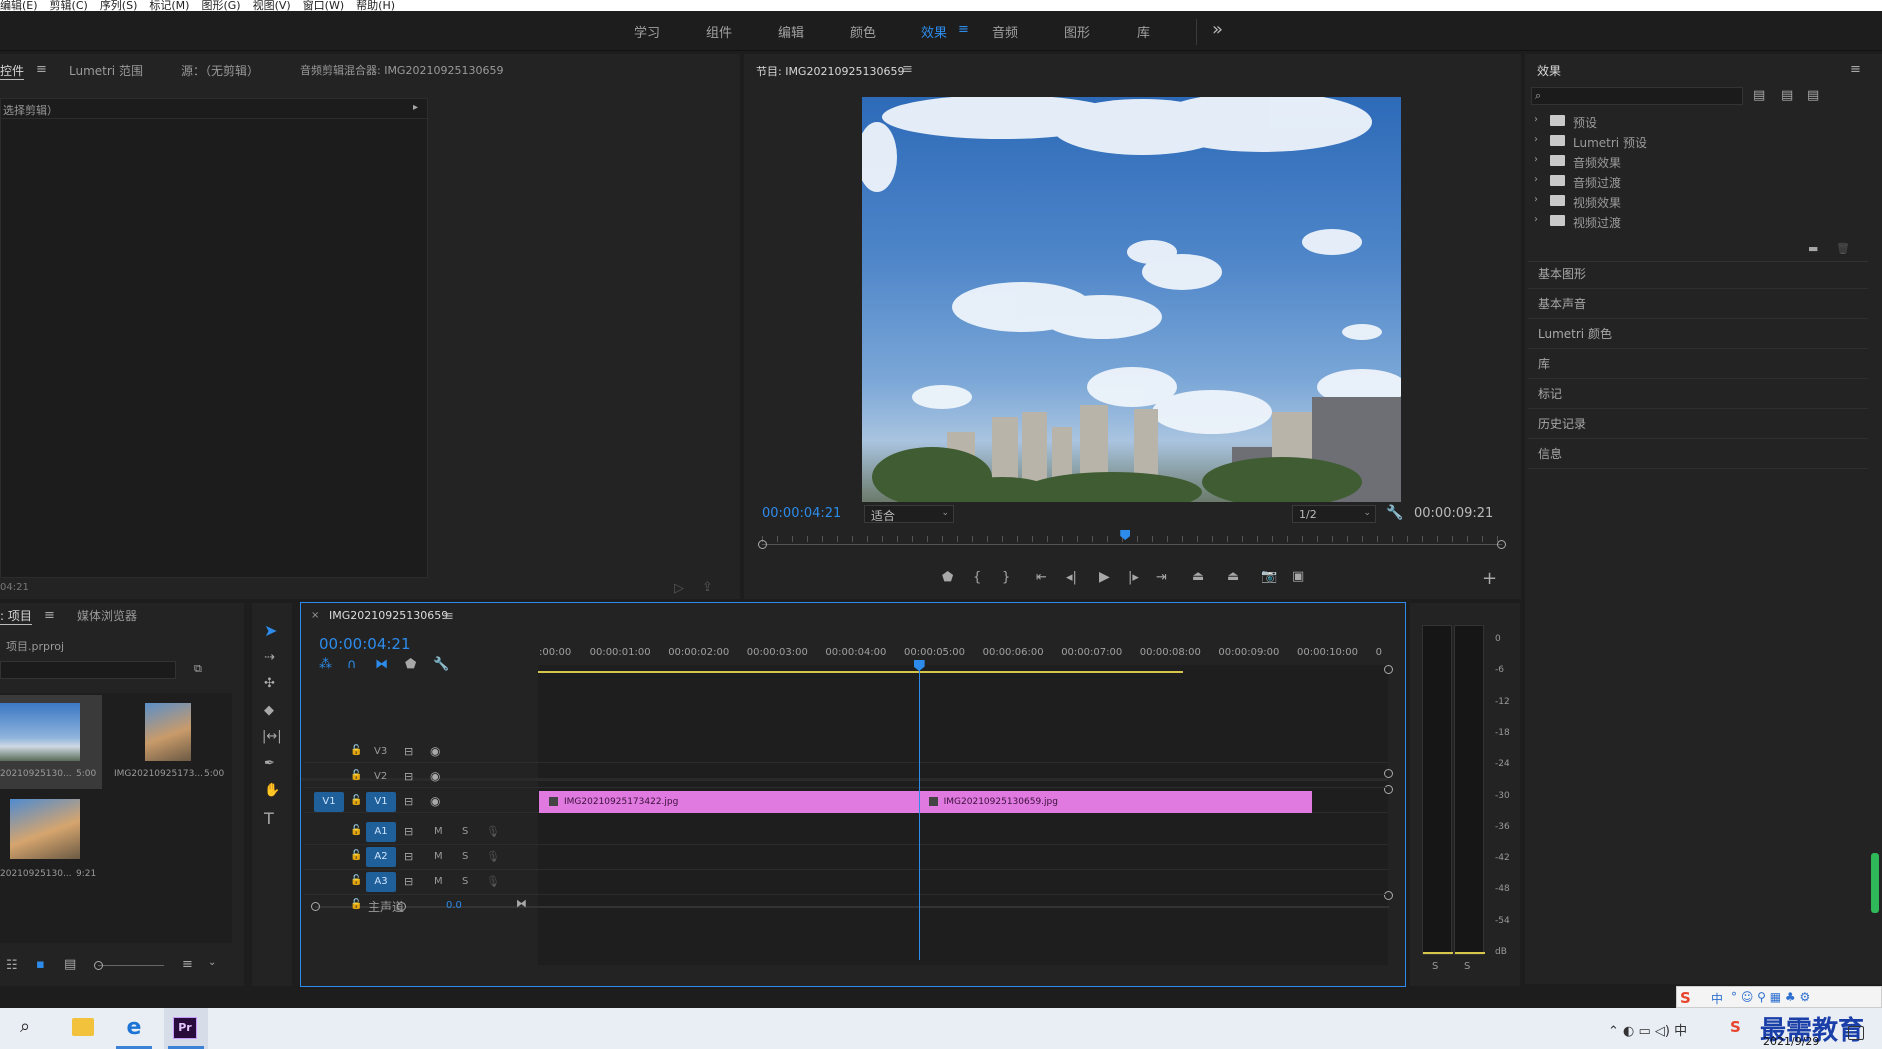 This screenshot has height=1049, width=1882. I want to click on track-label-v2: V2, so click(380, 776).